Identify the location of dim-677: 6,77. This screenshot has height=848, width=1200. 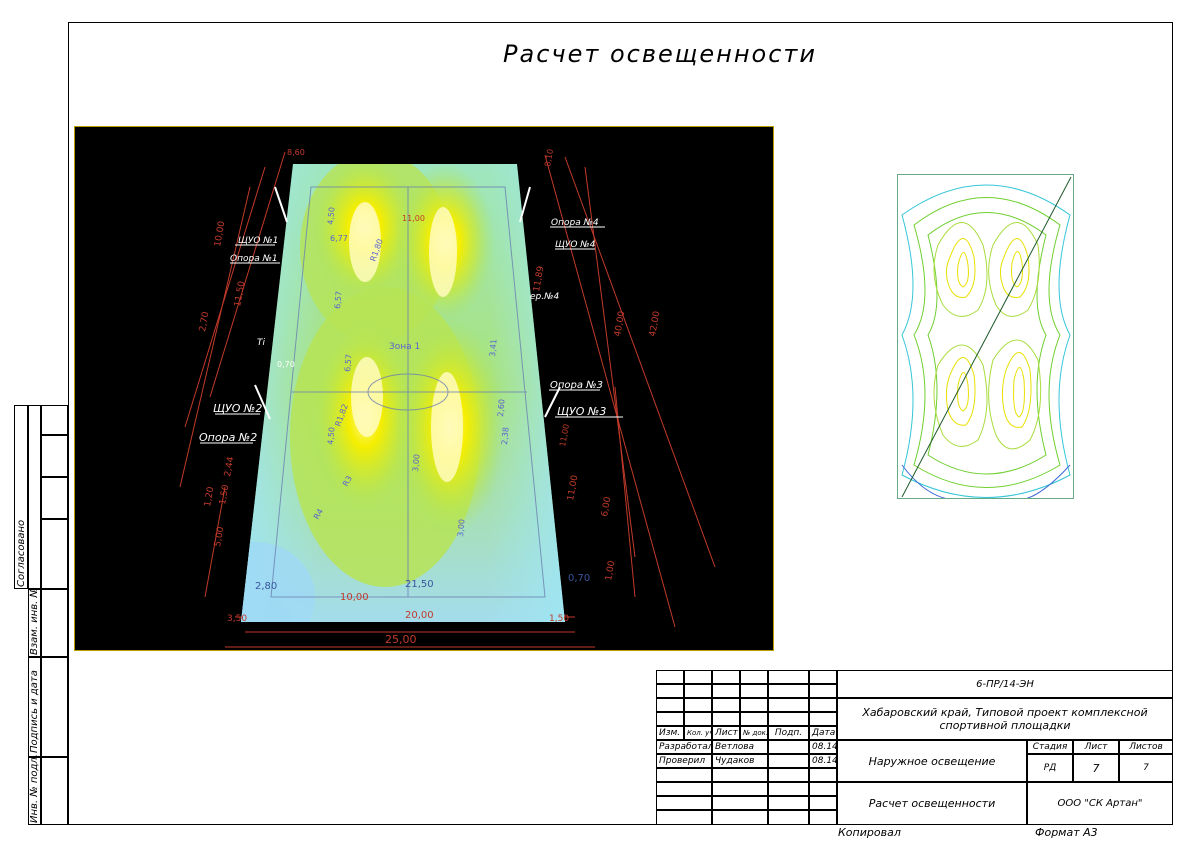
(339, 238).